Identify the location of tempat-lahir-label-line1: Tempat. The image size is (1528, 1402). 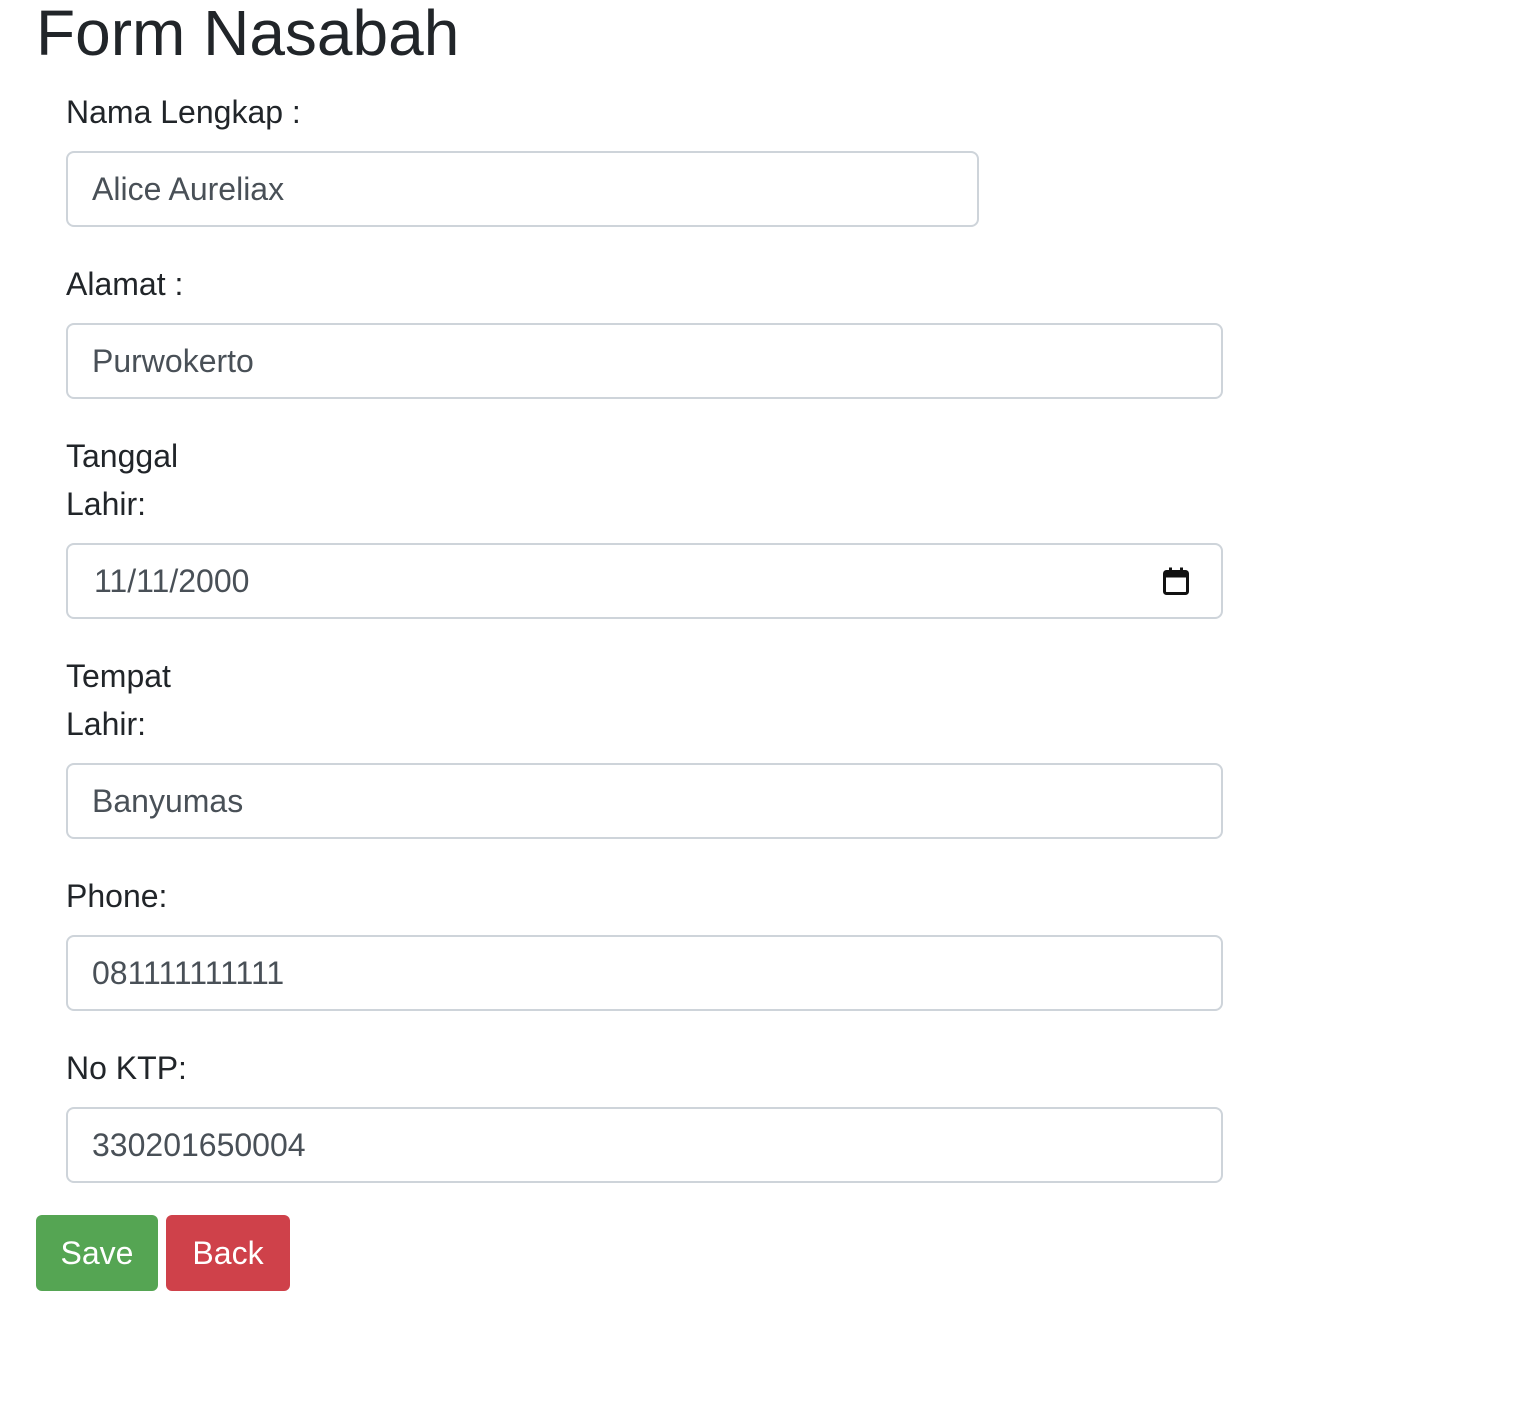
(118, 676).